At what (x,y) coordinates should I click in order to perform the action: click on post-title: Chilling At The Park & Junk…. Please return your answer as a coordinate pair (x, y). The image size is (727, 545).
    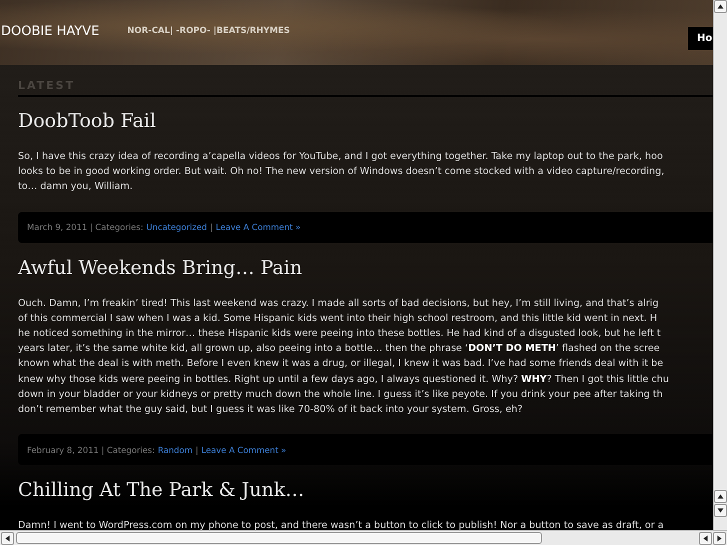
    Looking at the image, I should click on (365, 490).